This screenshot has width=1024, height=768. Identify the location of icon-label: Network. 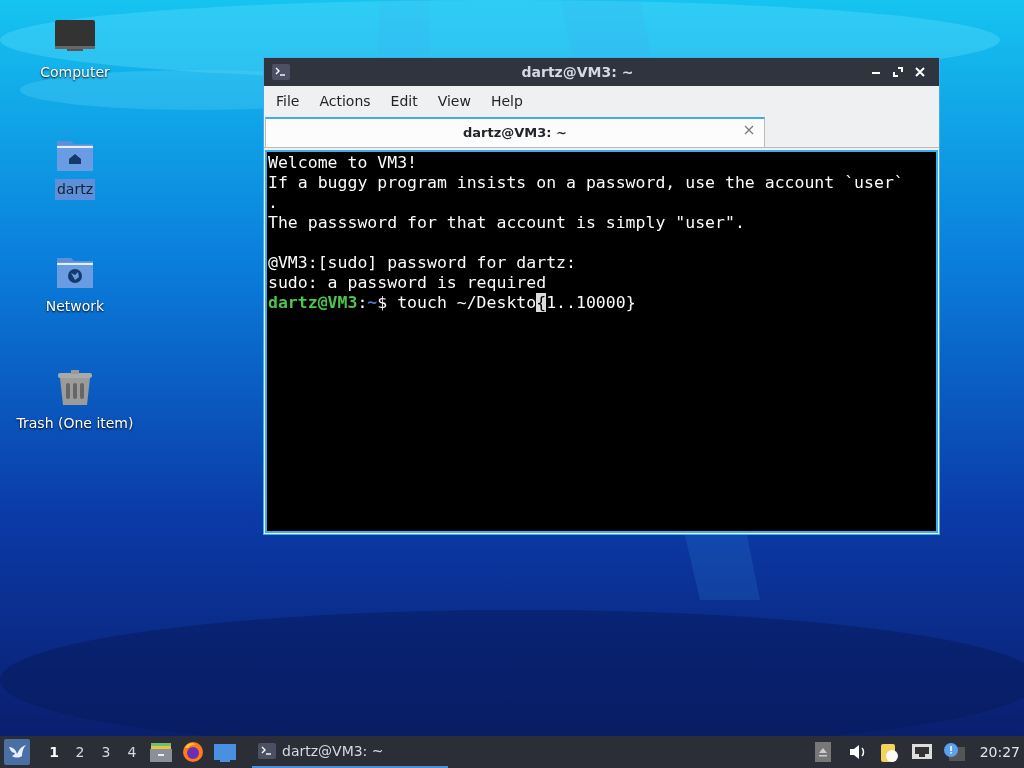
(75, 306).